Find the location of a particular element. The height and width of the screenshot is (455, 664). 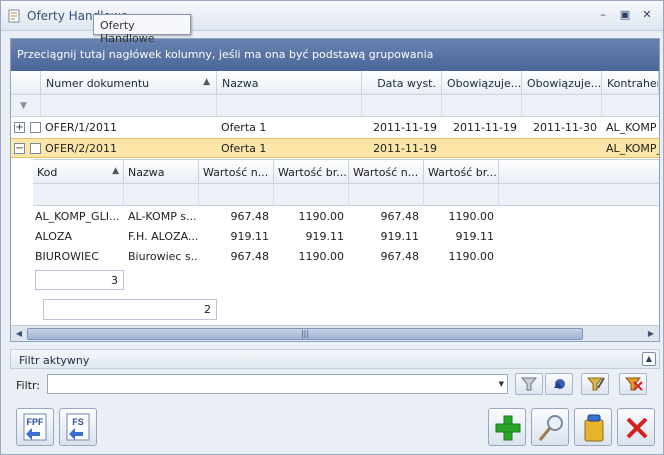

filter-cell-numer is located at coordinates (129, 106).